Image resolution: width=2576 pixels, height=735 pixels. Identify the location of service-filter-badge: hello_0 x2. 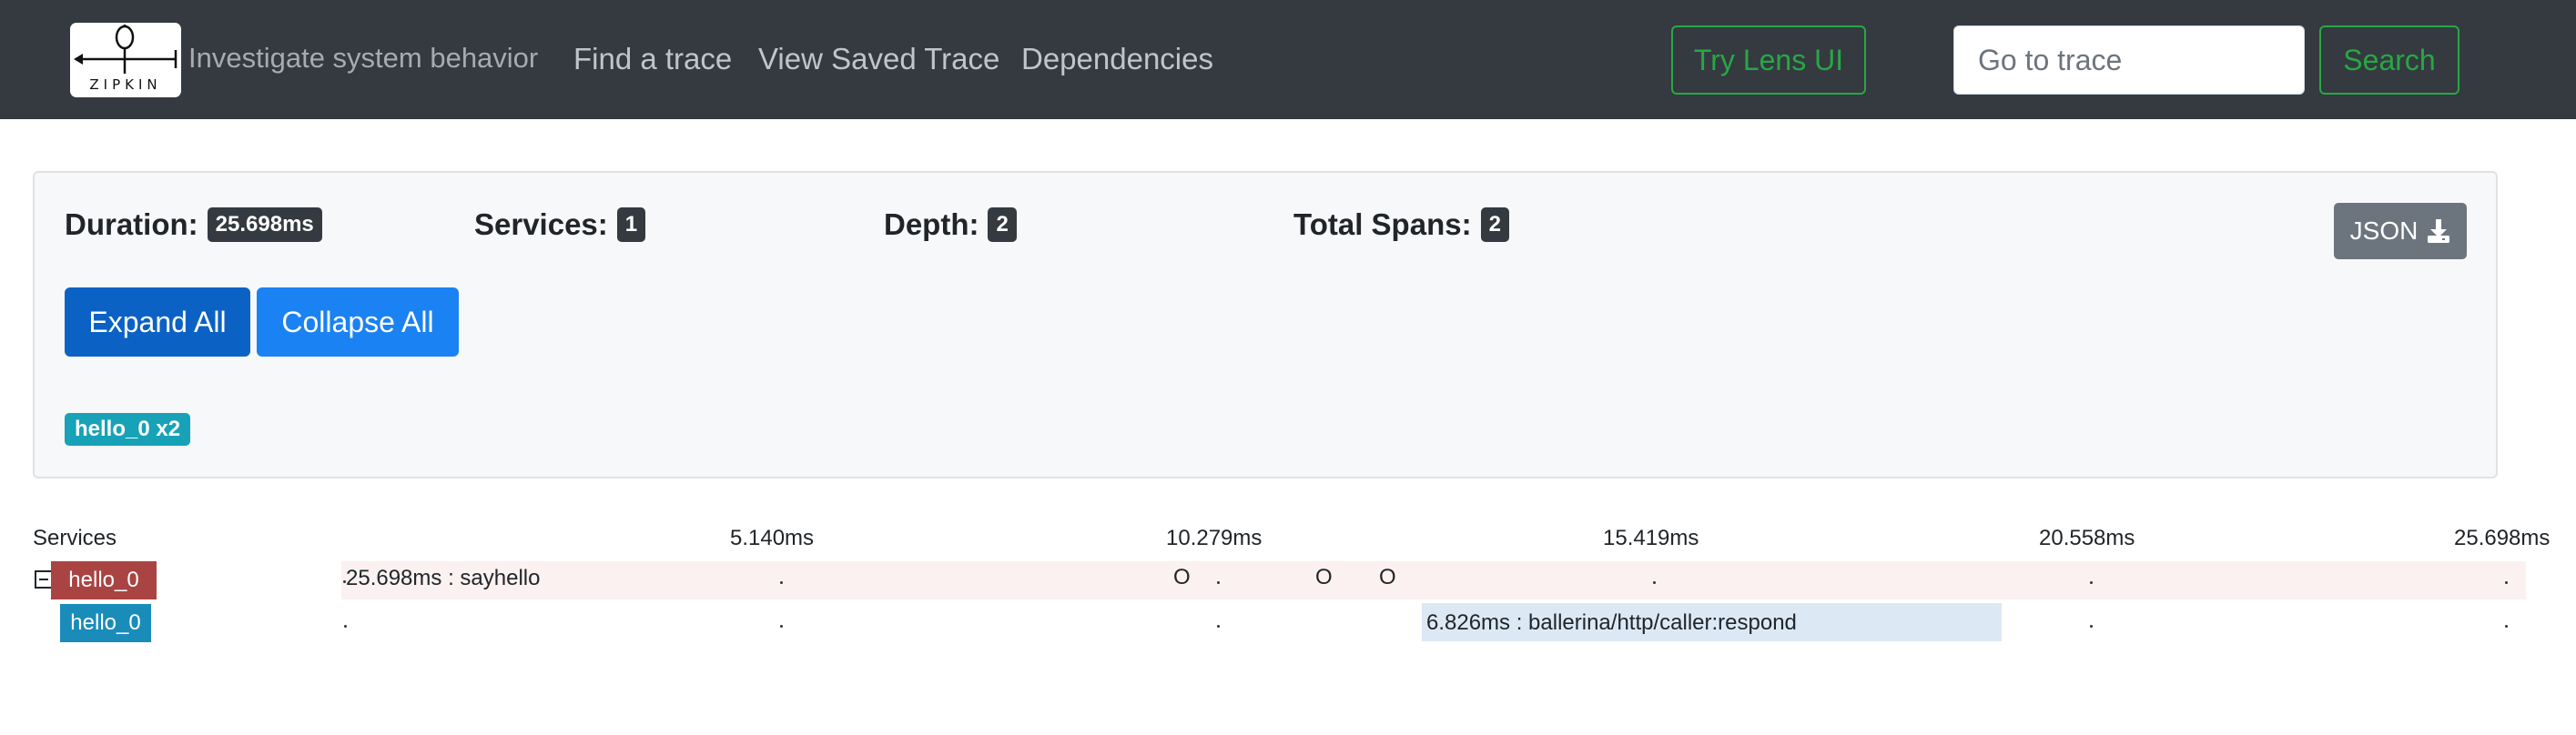
(128, 429).